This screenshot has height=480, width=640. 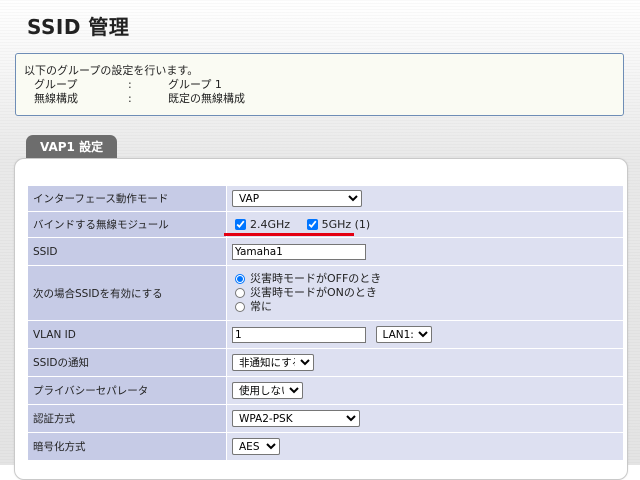 I want to click on table-row: 暗号化方式 AES, so click(x=325, y=446).